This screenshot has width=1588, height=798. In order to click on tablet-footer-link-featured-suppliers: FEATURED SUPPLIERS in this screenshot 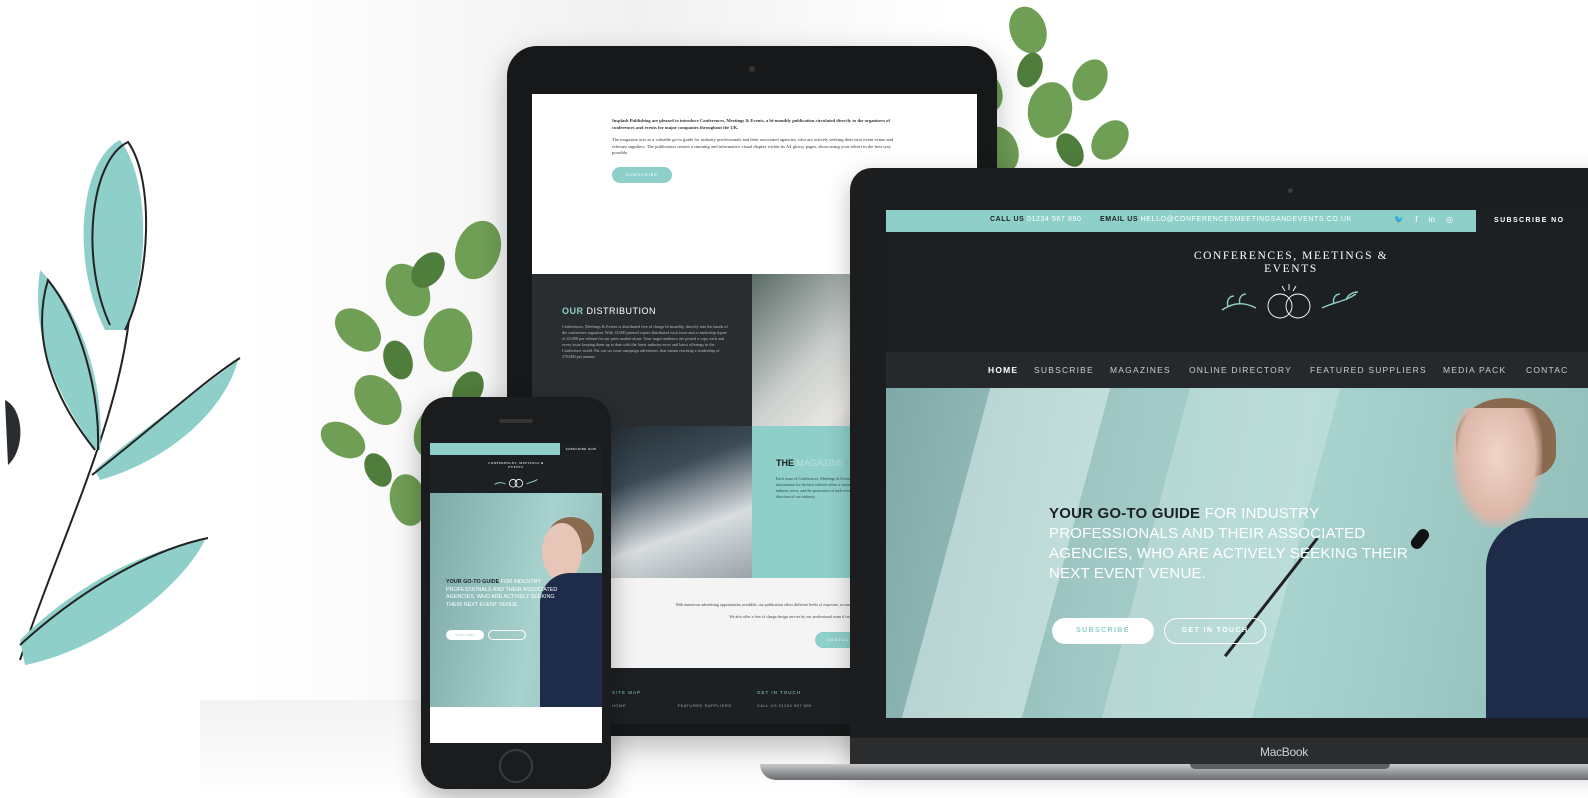, I will do `click(705, 705)`.